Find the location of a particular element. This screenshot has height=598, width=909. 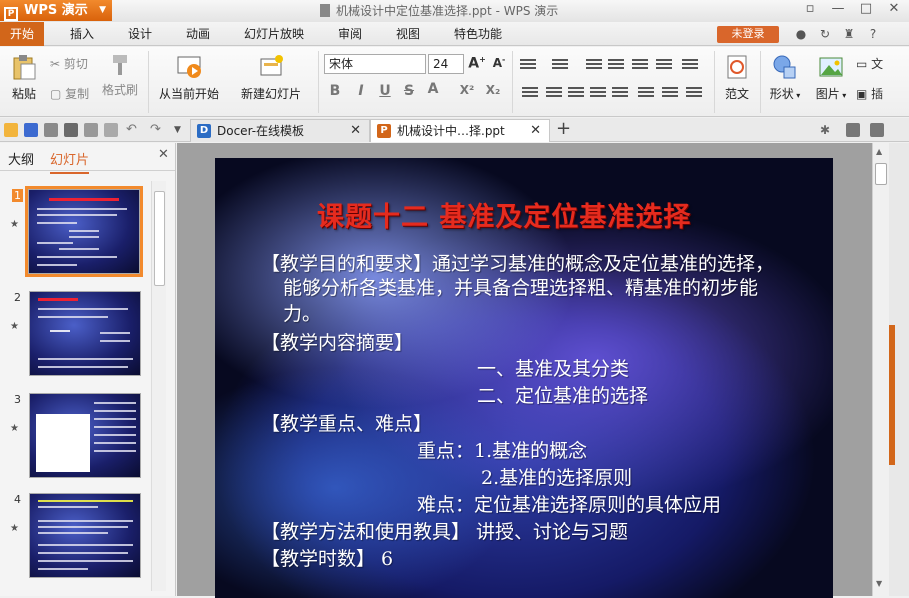

slide-text-line: 【教学目的和要求】通过学习基准的概念及定位基准的选择， is located at coordinates (517, 264).